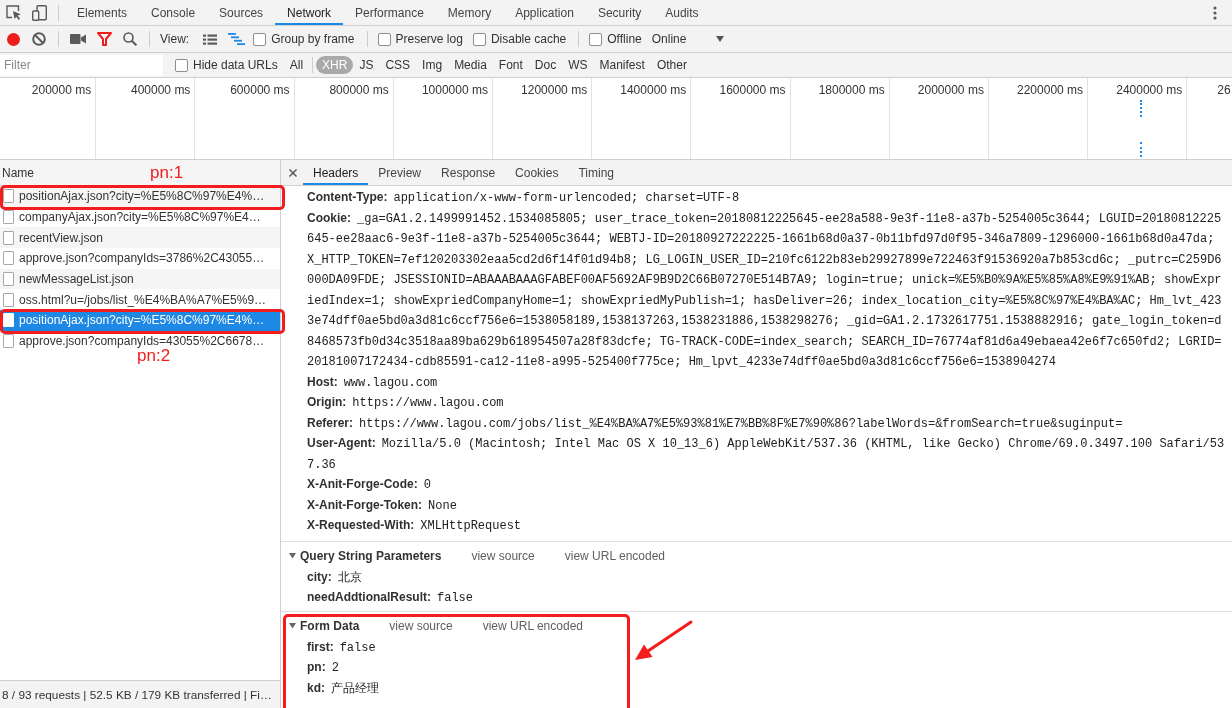 This screenshot has height=708, width=1232. I want to click on header-line: Origin: https://www.lagou.com, so click(406, 403).